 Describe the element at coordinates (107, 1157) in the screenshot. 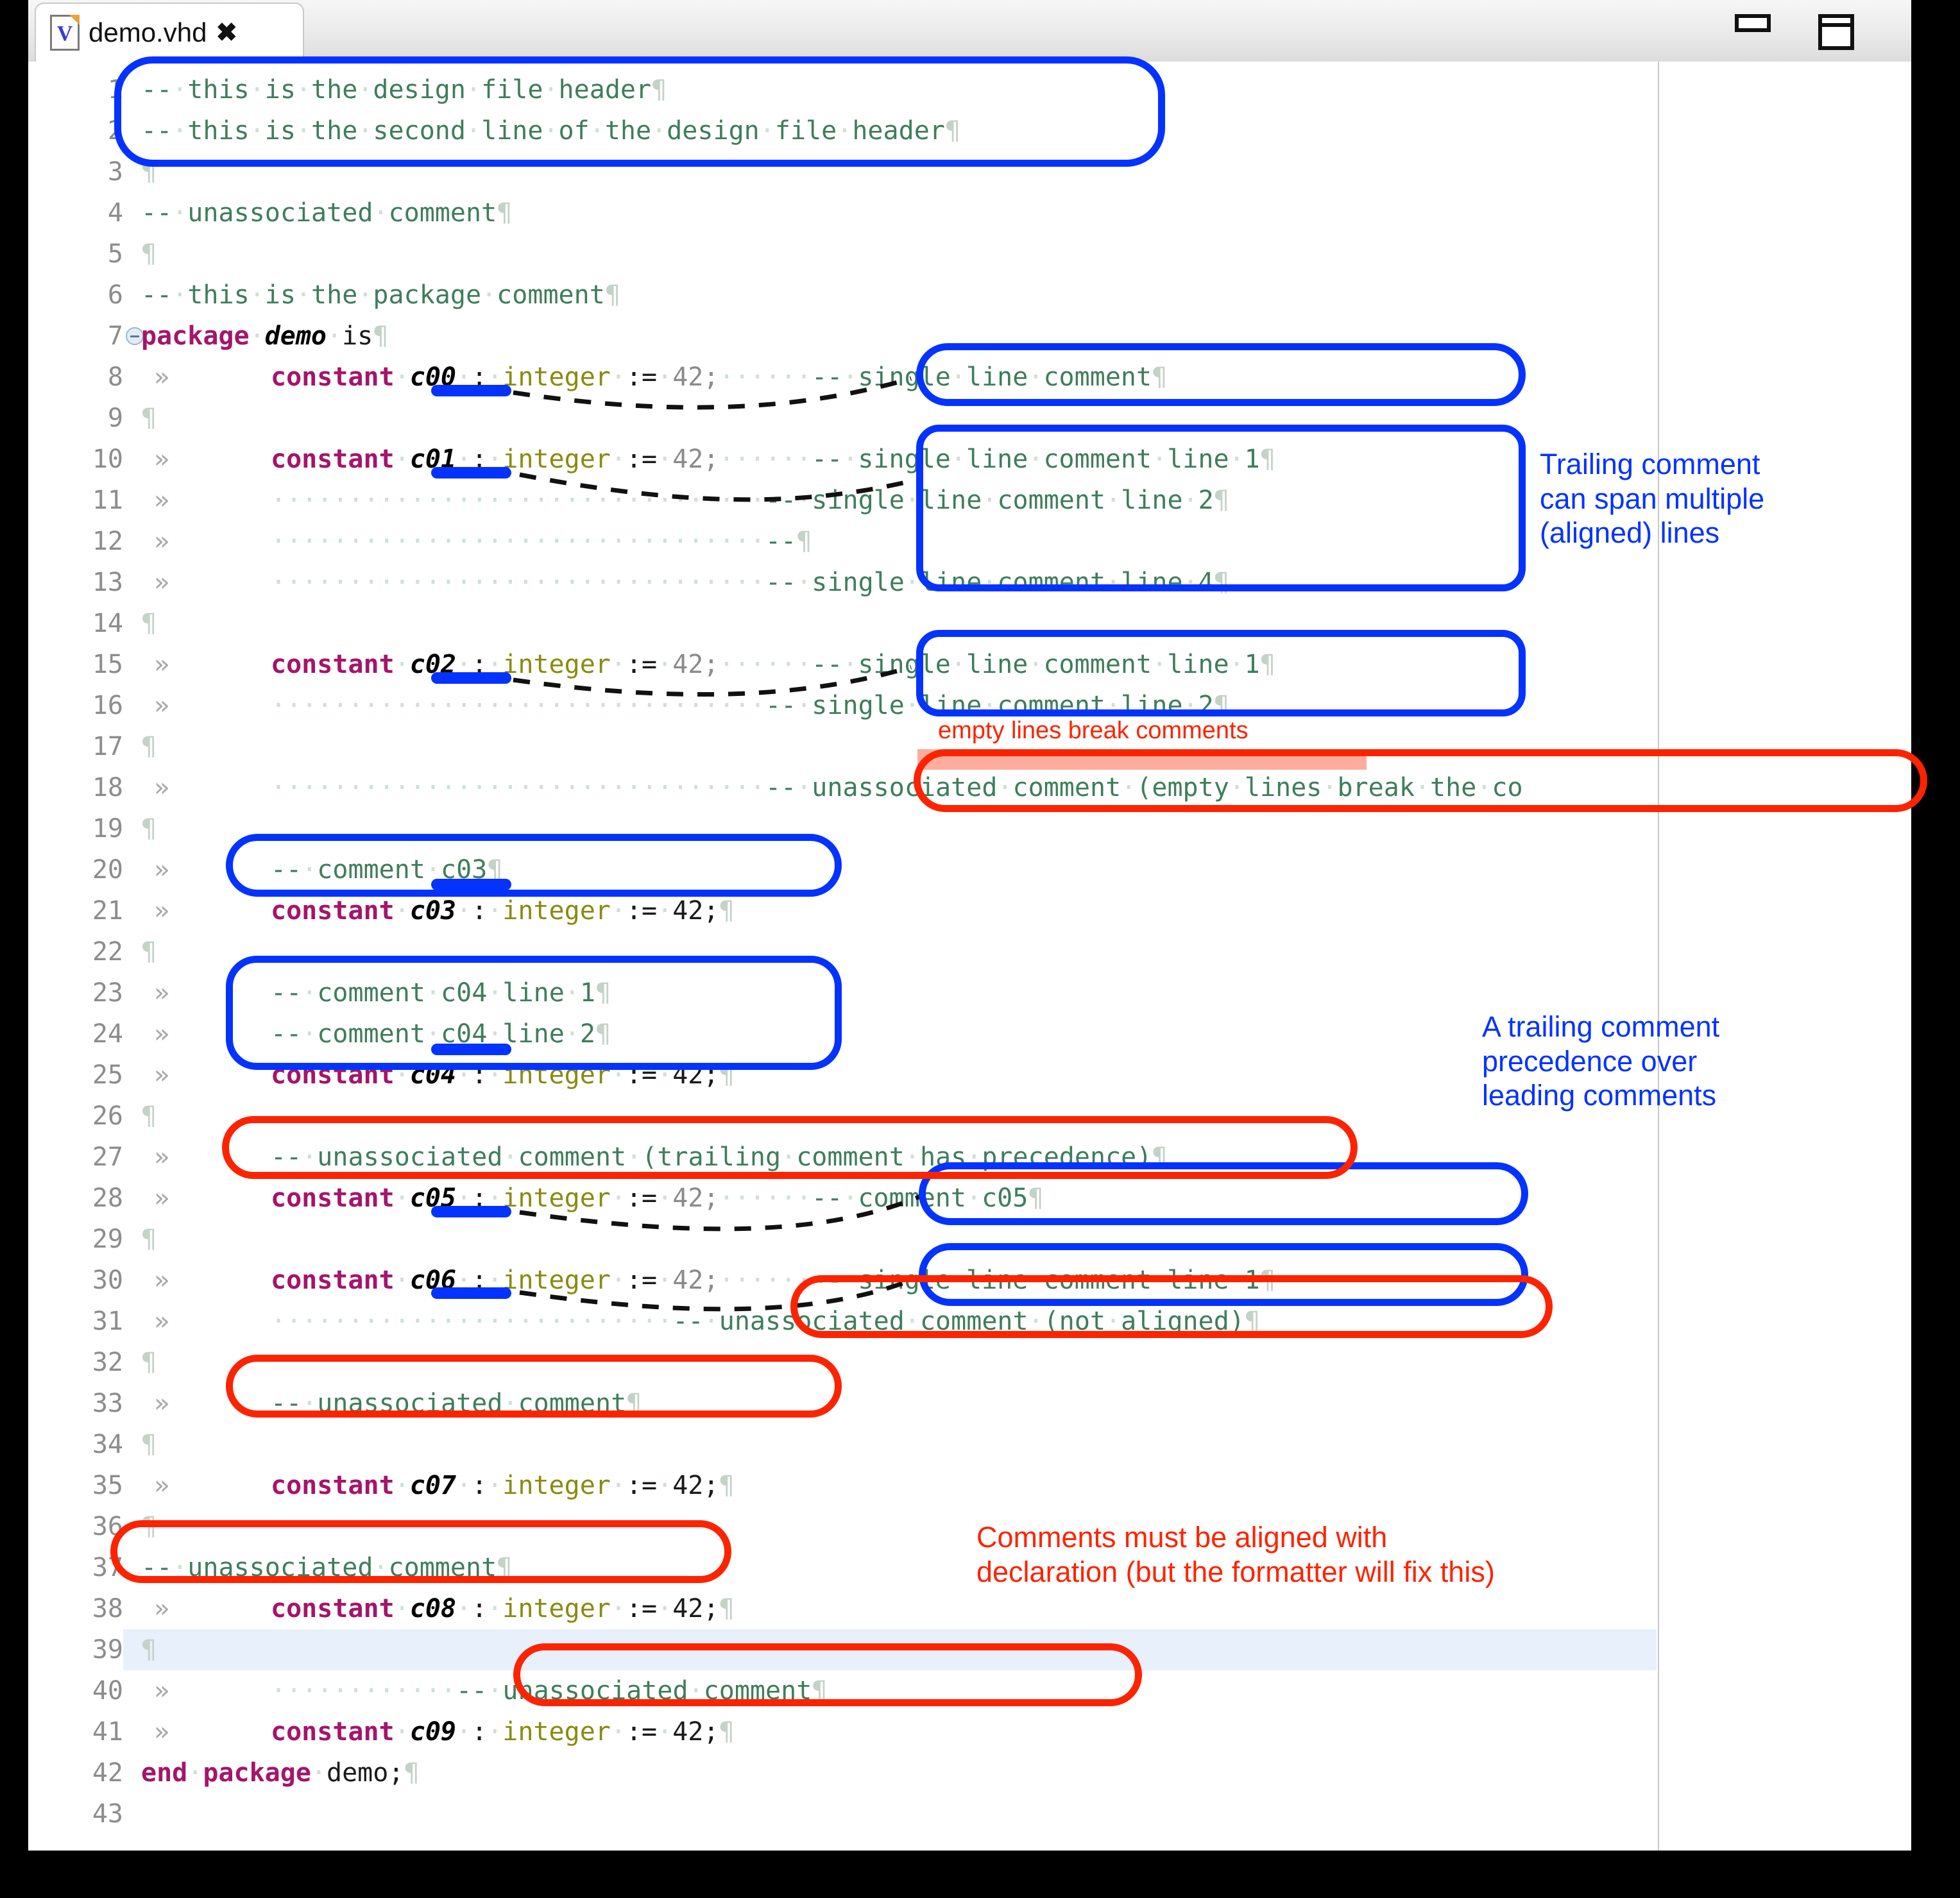

I see `line-number: 27` at that location.